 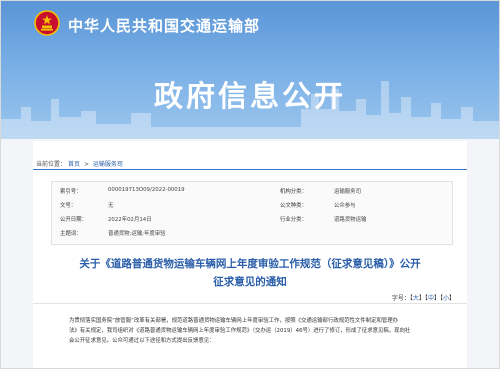 I want to click on metadata-row: 文号： 无 公文种类： 公众参与, so click(x=252, y=204).